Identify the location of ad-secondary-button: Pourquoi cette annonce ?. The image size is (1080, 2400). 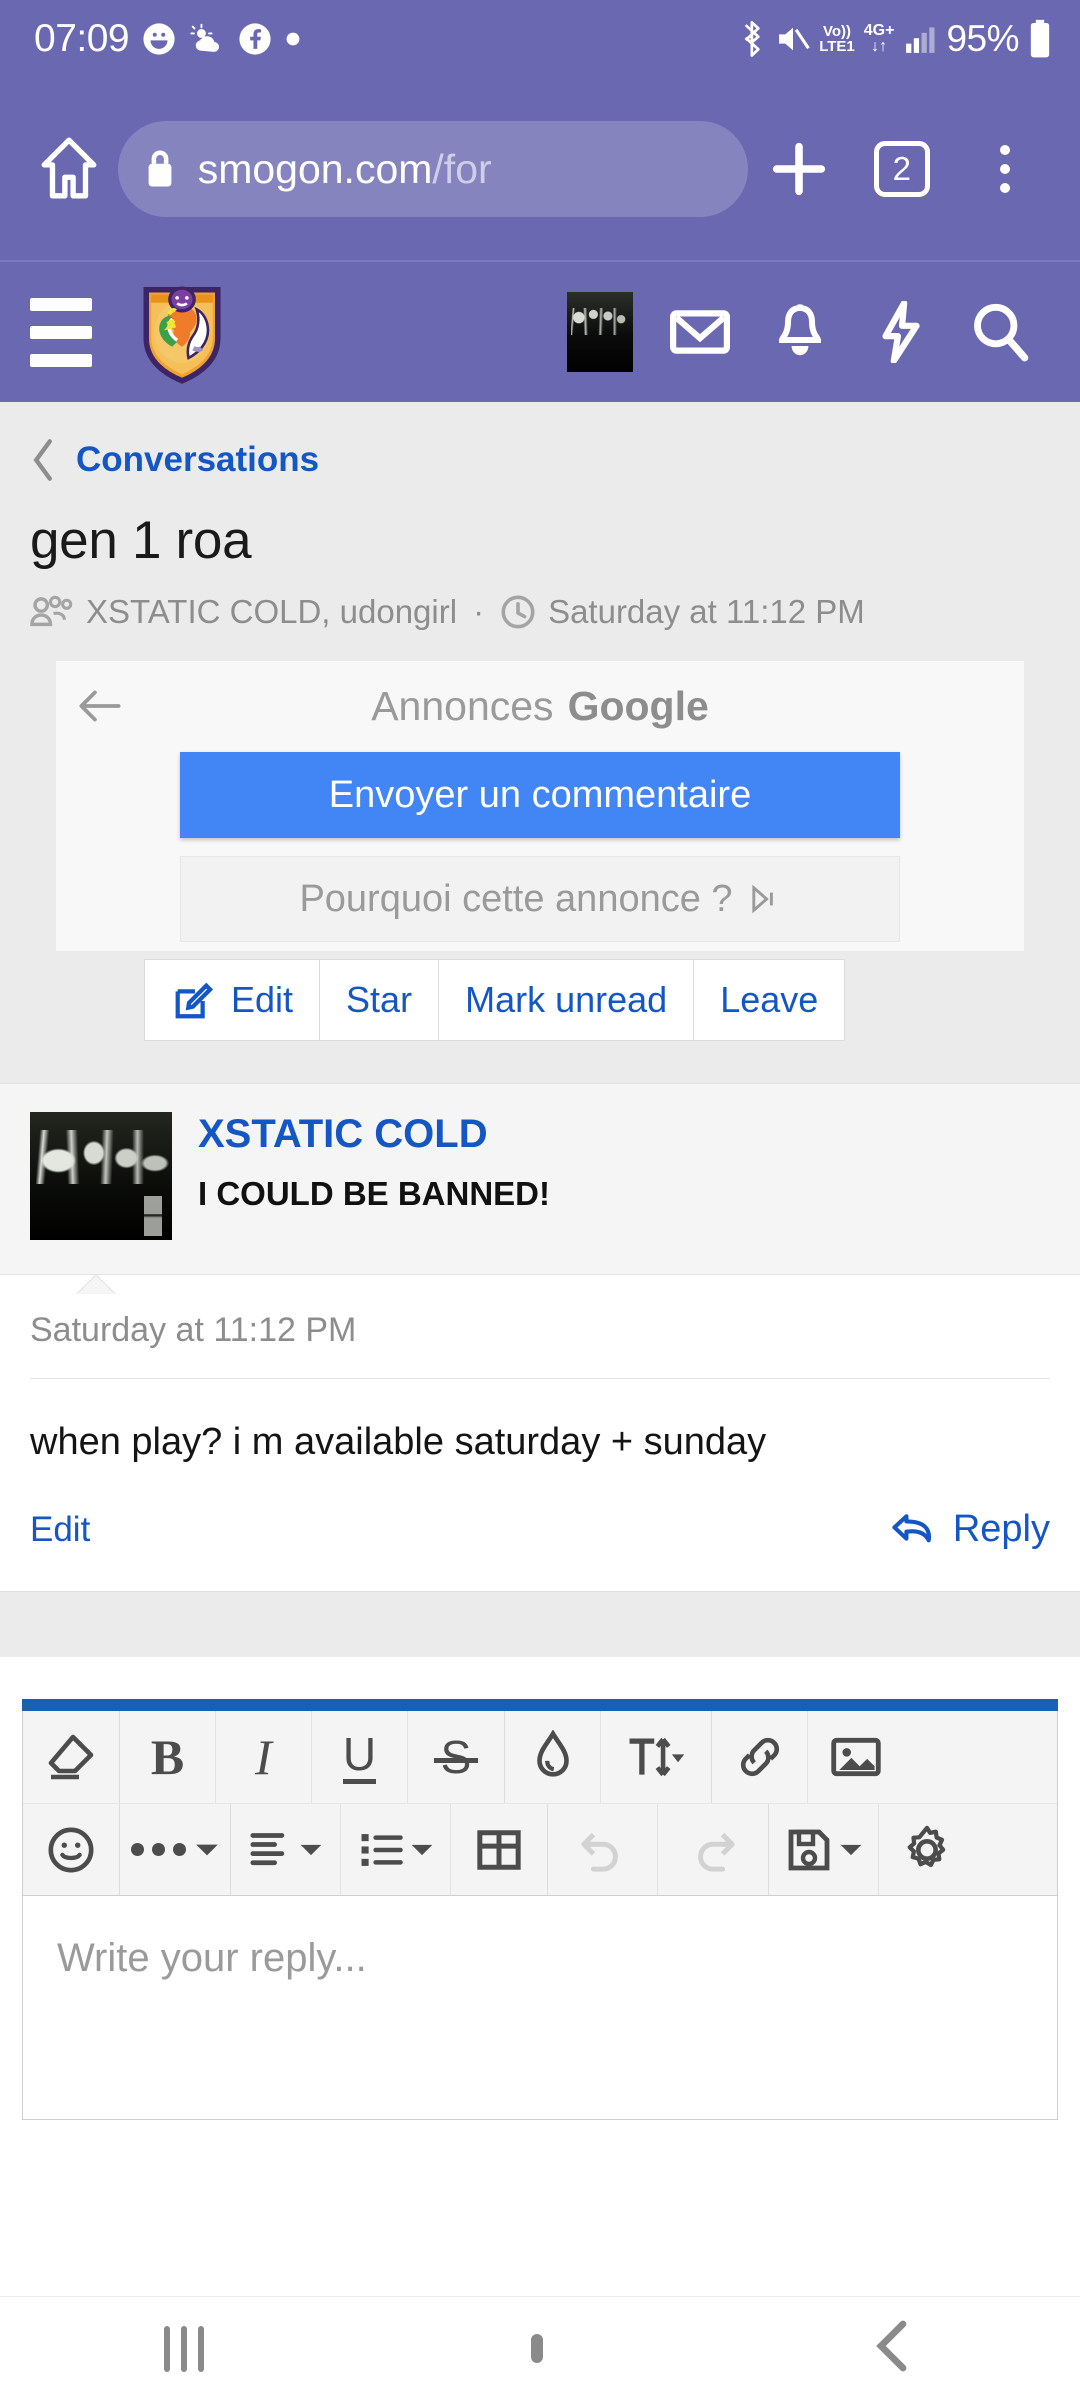
(540, 899).